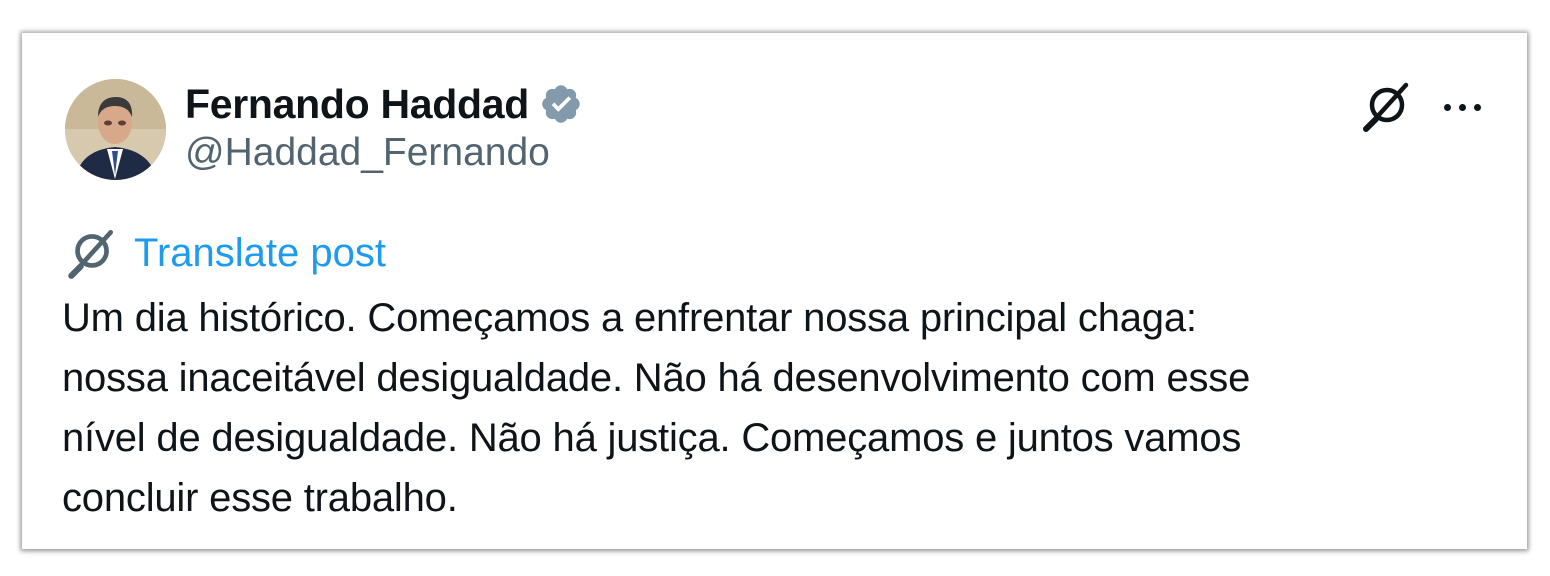 The image size is (1550, 576). What do you see at coordinates (1447, 107) in the screenshot?
I see `more-horizontal-icon` at bounding box center [1447, 107].